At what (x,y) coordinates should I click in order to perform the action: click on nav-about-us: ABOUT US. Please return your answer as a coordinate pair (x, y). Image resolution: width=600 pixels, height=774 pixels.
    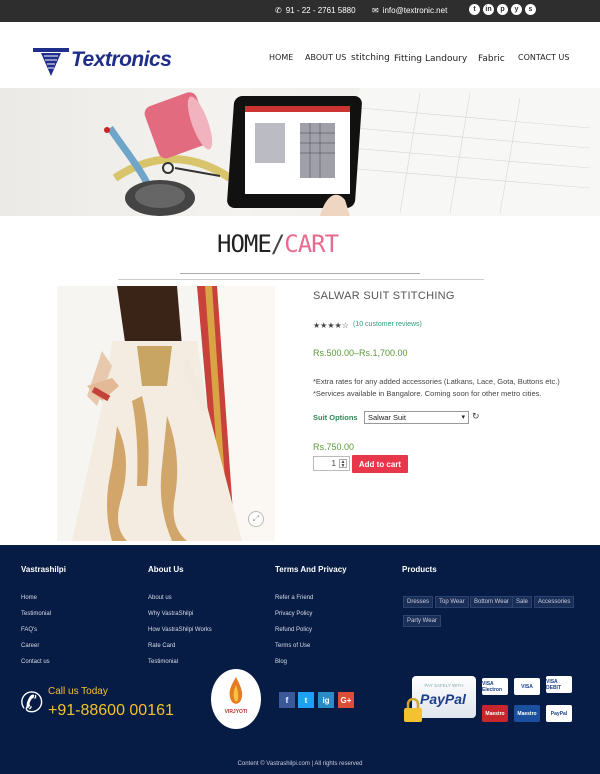
    Looking at the image, I should click on (325, 57).